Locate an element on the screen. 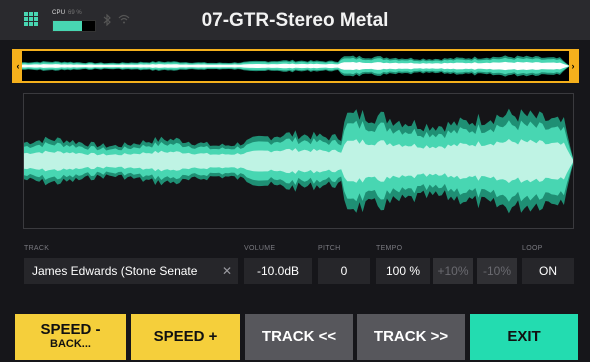 This screenshot has width=590, height=362. tempo-label: TEMPO is located at coordinates (389, 248).